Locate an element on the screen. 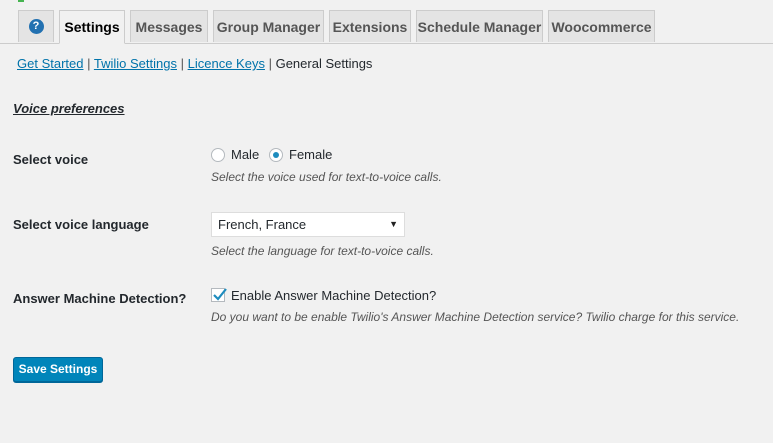 Image resolution: width=773 pixels, height=443 pixels. tab-schedule-manager: Schedule Manager is located at coordinates (479, 26).